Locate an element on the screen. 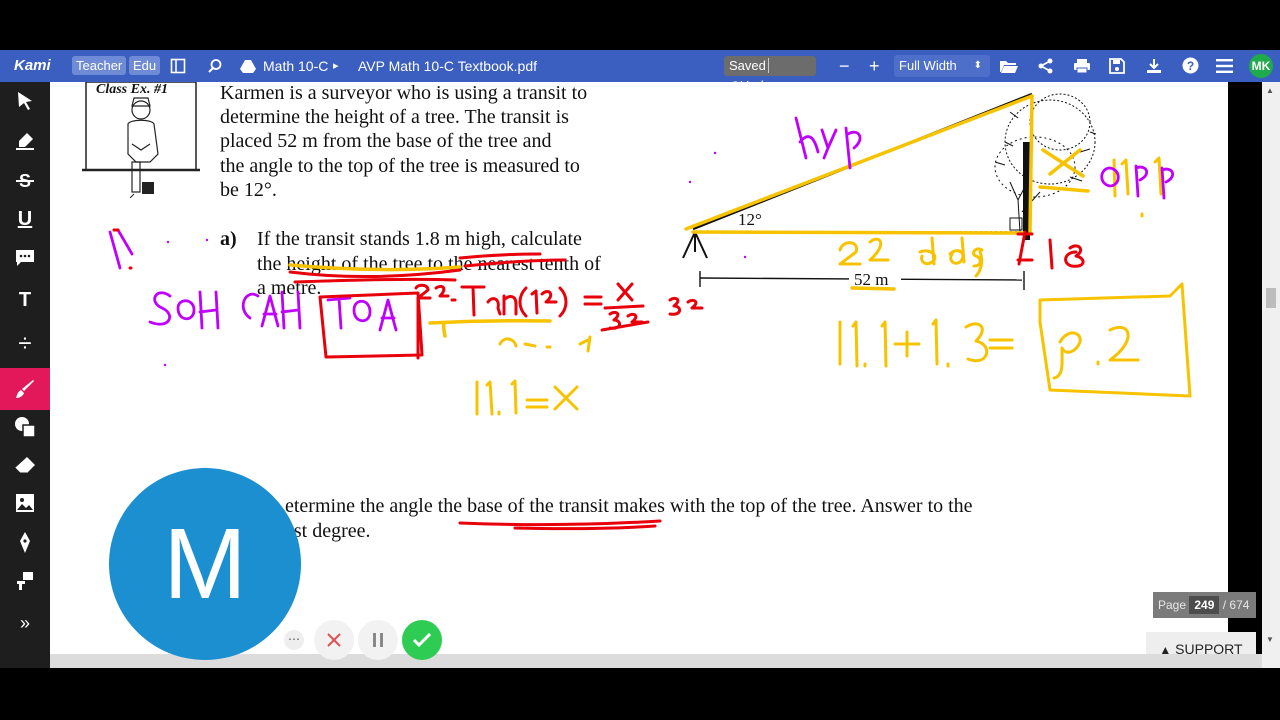  kami-logo: Kami is located at coordinates (32, 66).